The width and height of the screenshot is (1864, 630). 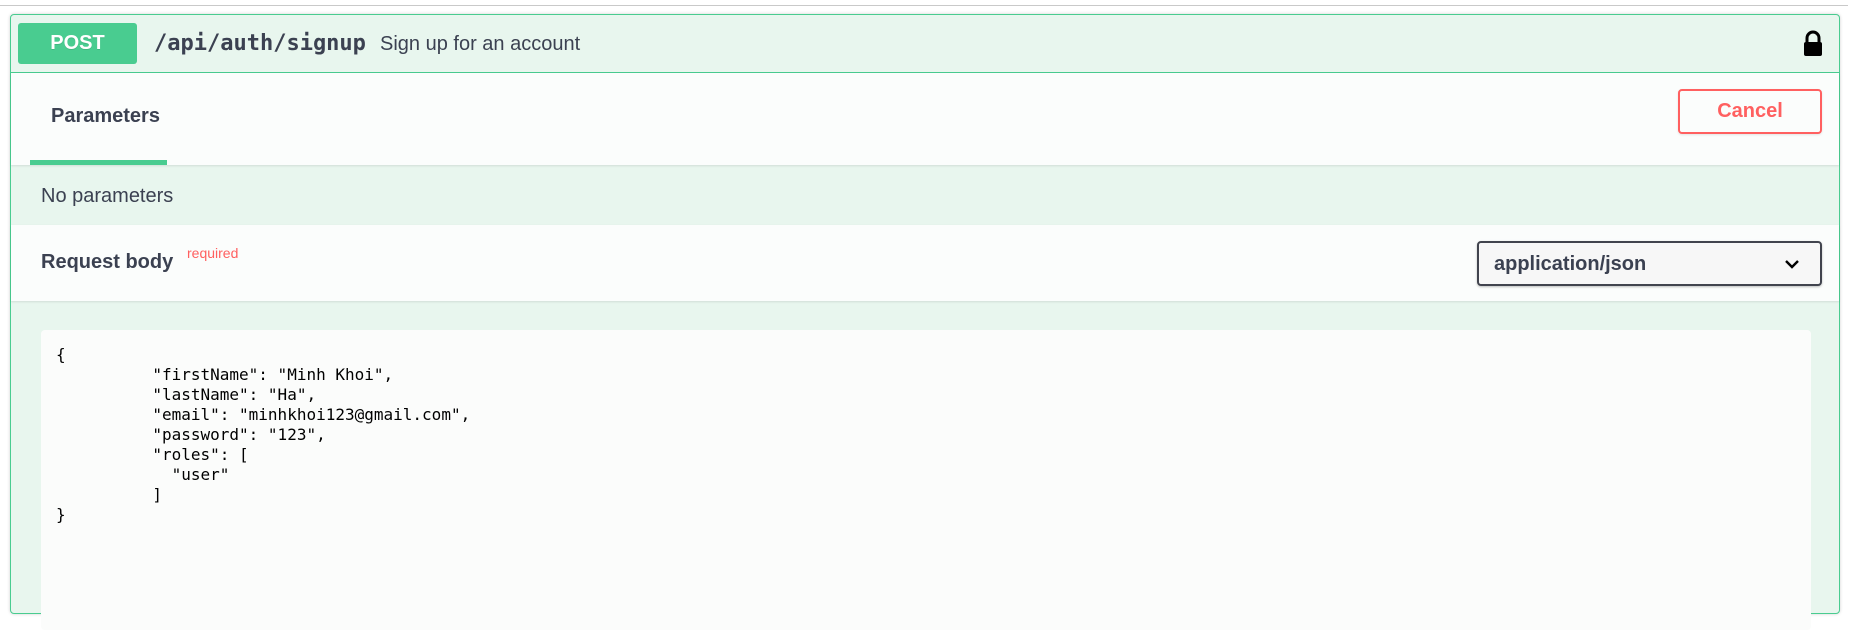 What do you see at coordinates (105, 116) in the screenshot?
I see `tab-parameters-label: Parameters` at bounding box center [105, 116].